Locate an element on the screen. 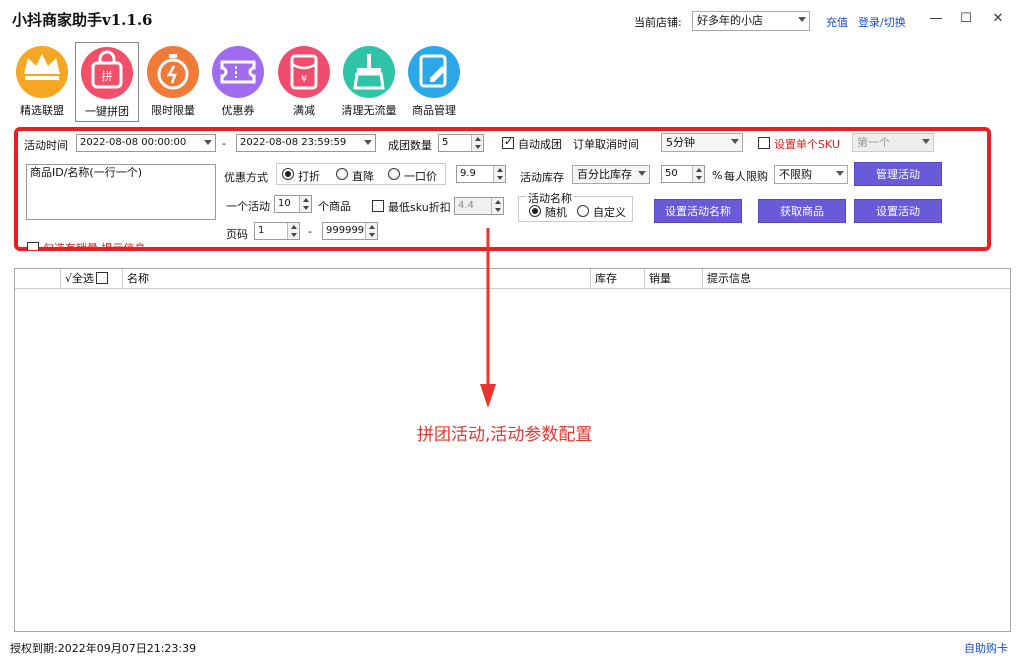 The image size is (1024, 658). pct-sign: % is located at coordinates (717, 175).